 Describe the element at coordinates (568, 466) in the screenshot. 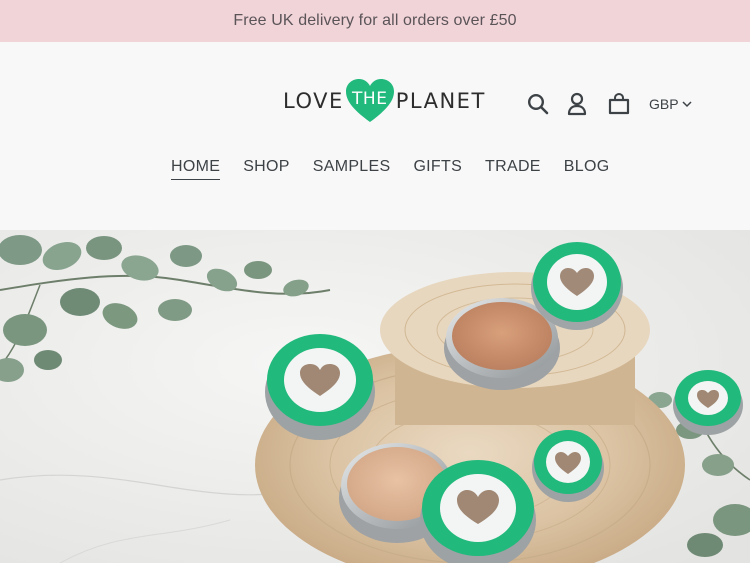

I see `eyeshadow-tin` at that location.